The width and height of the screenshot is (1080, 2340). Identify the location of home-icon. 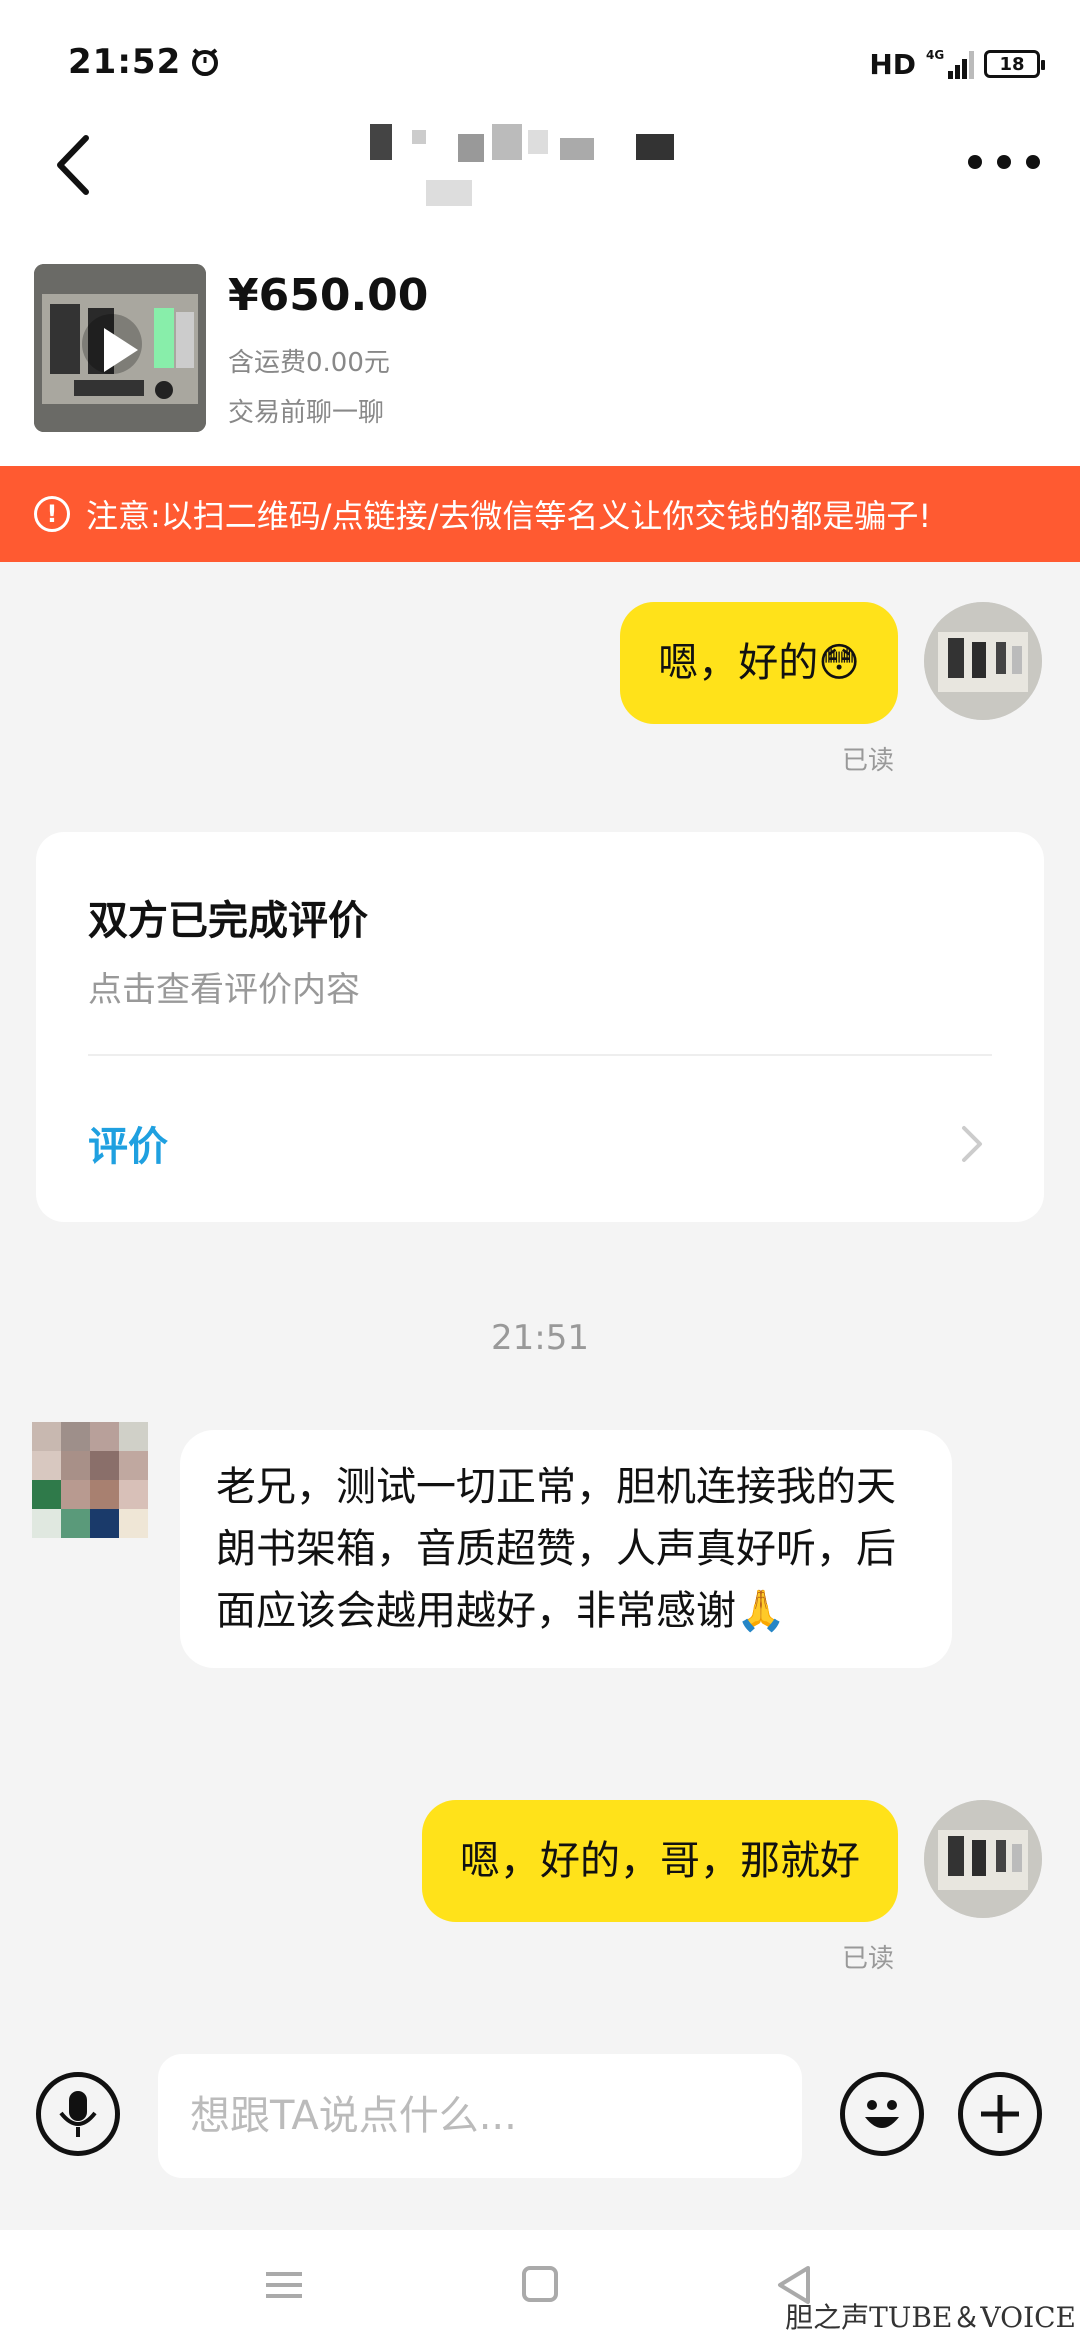
(540, 2285).